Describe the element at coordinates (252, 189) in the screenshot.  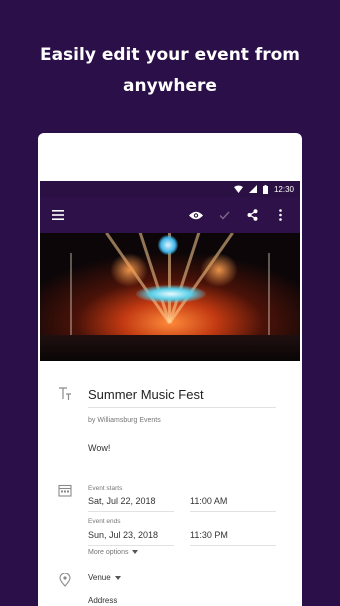
I see `signal-icon` at that location.